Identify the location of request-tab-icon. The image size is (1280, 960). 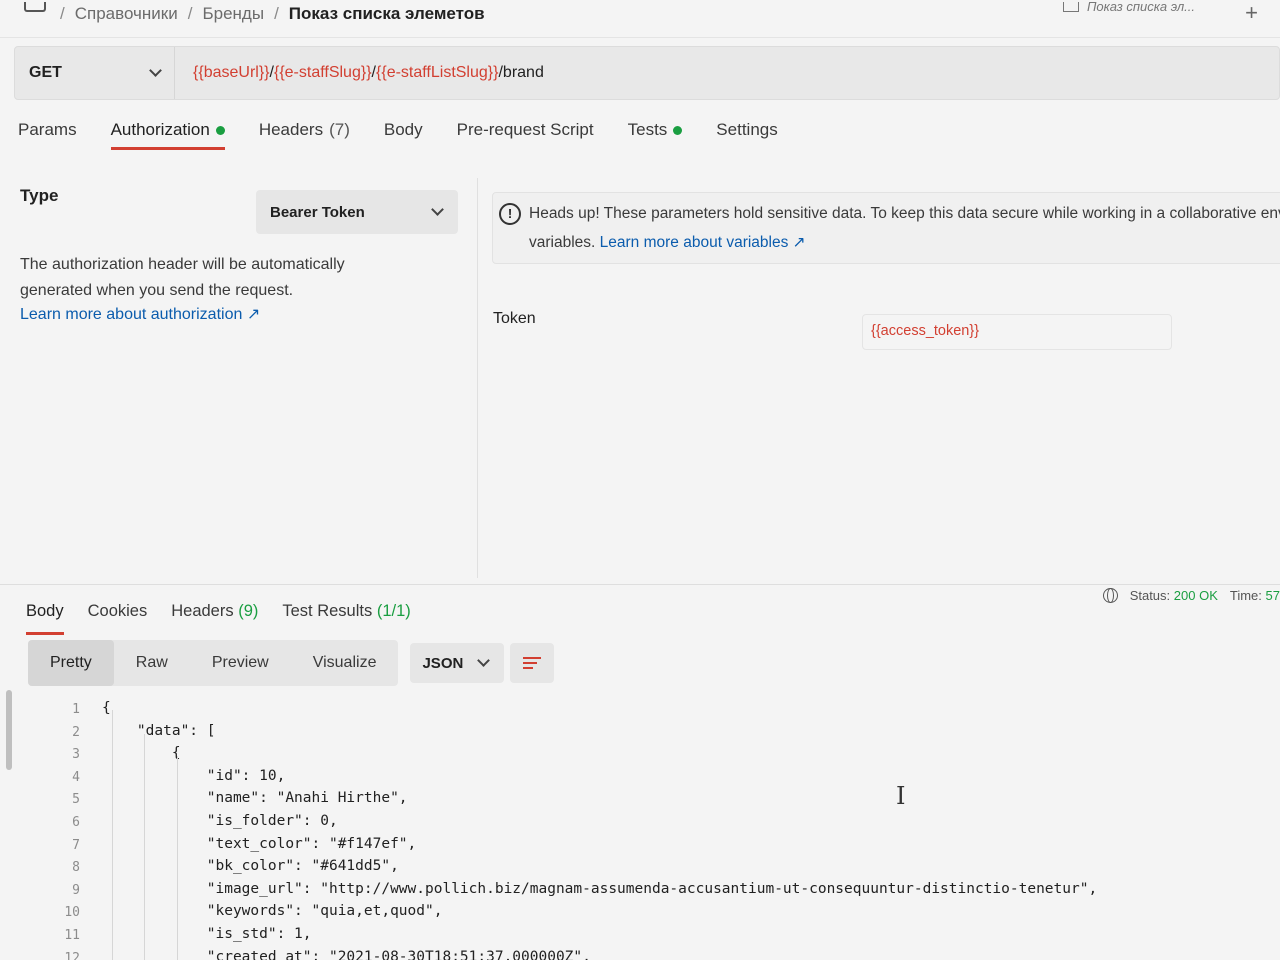
(1070, 6).